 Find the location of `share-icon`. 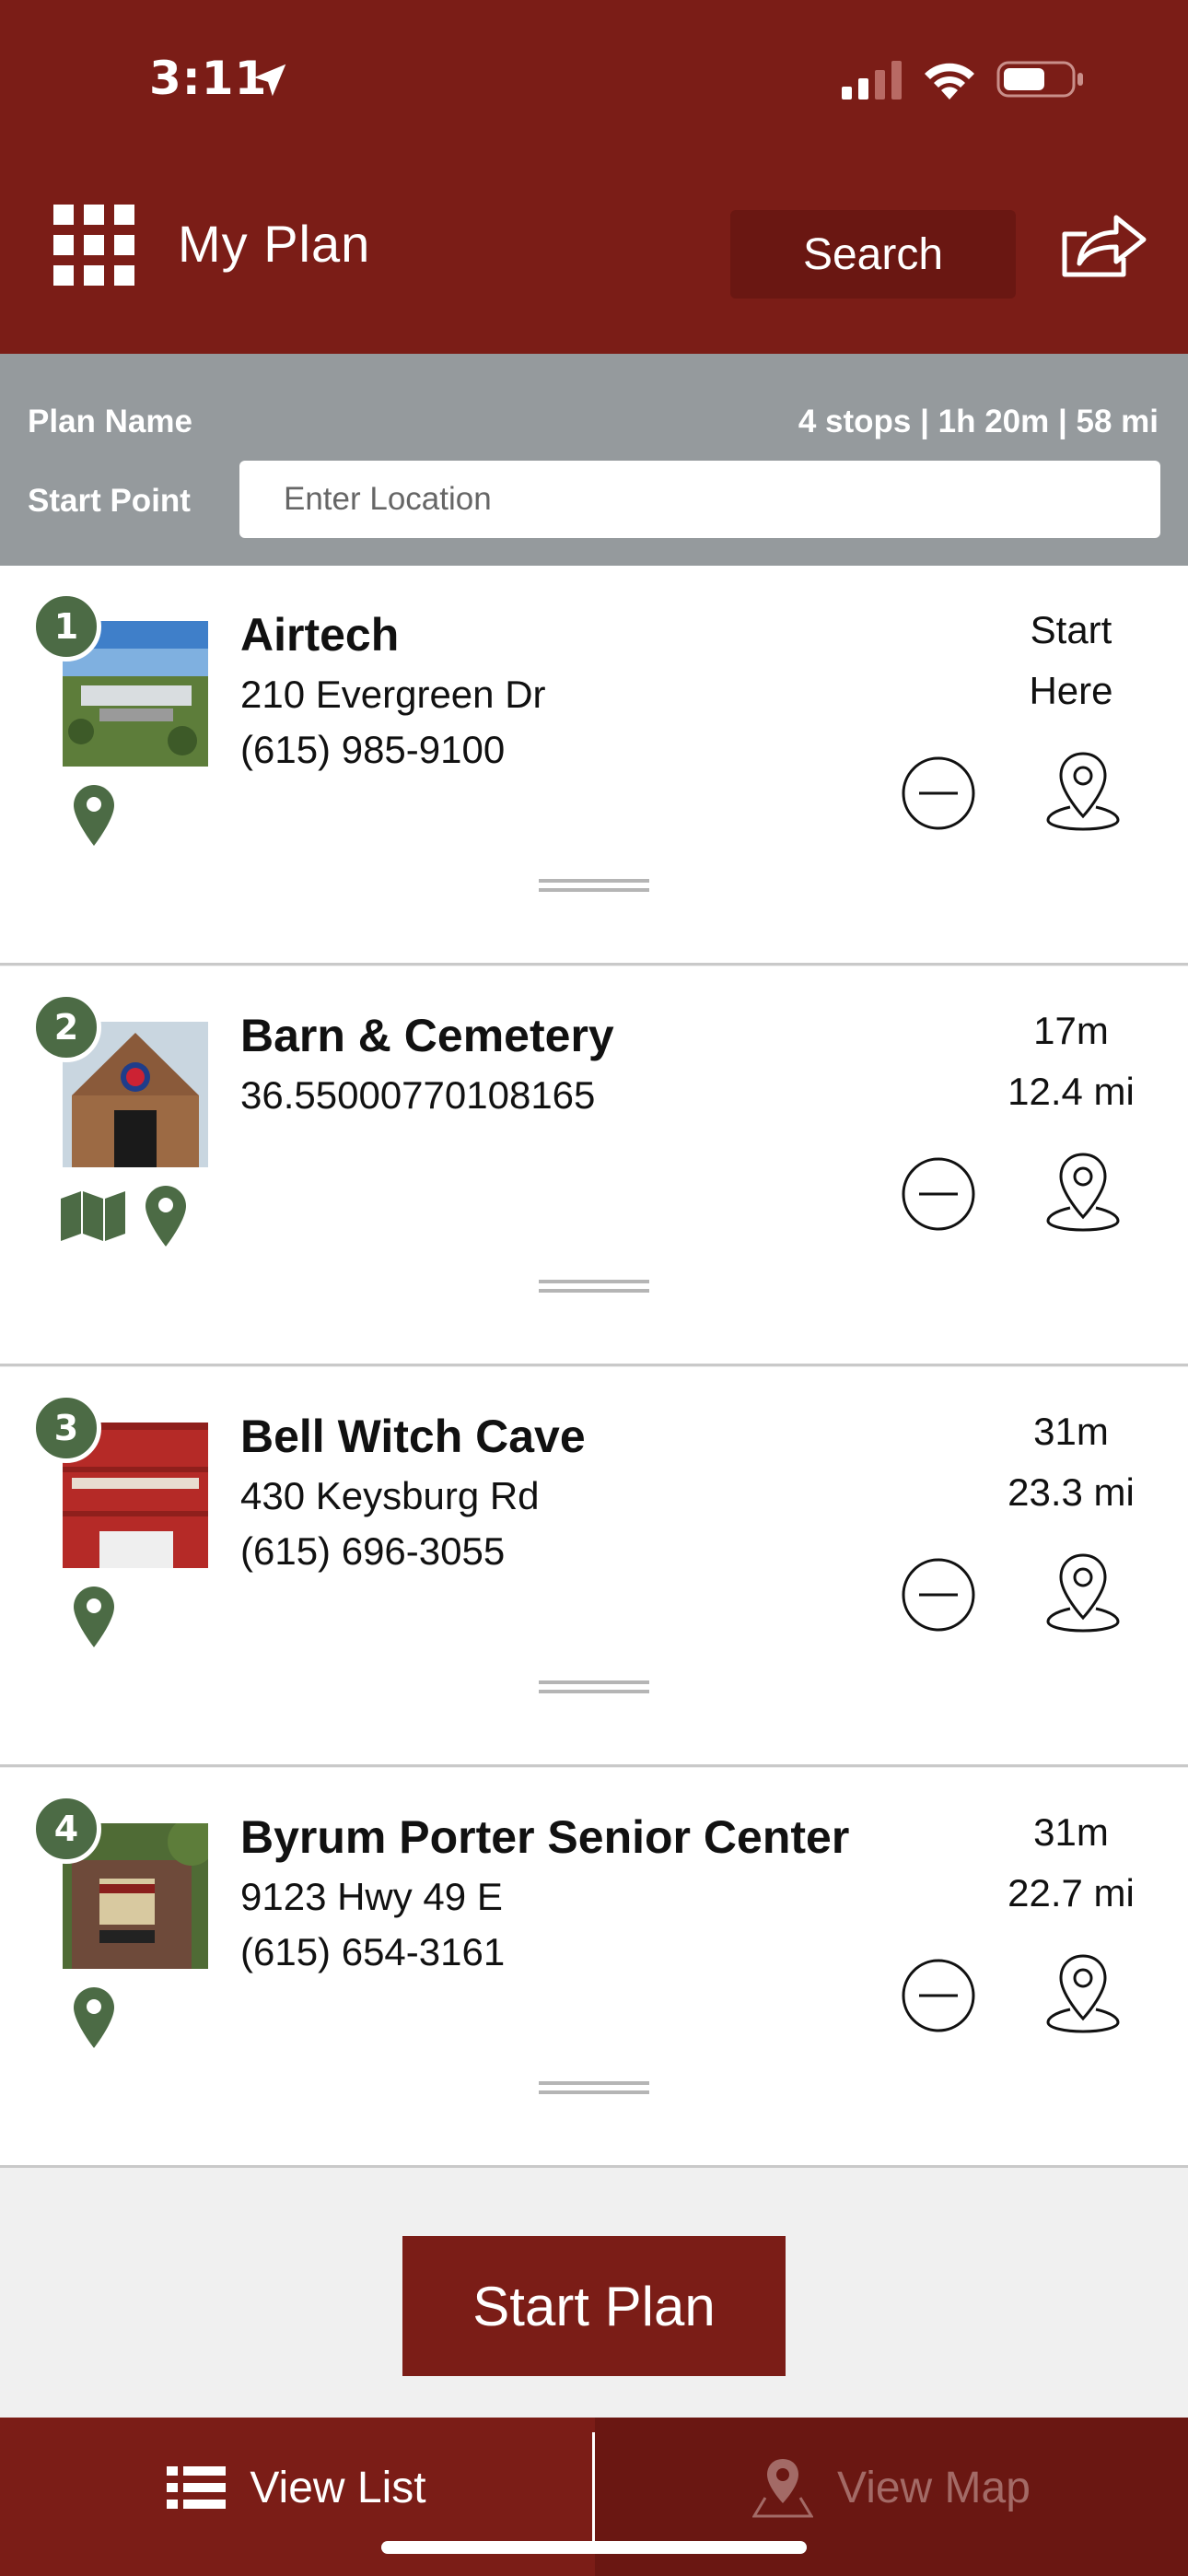

share-icon is located at coordinates (1103, 245).